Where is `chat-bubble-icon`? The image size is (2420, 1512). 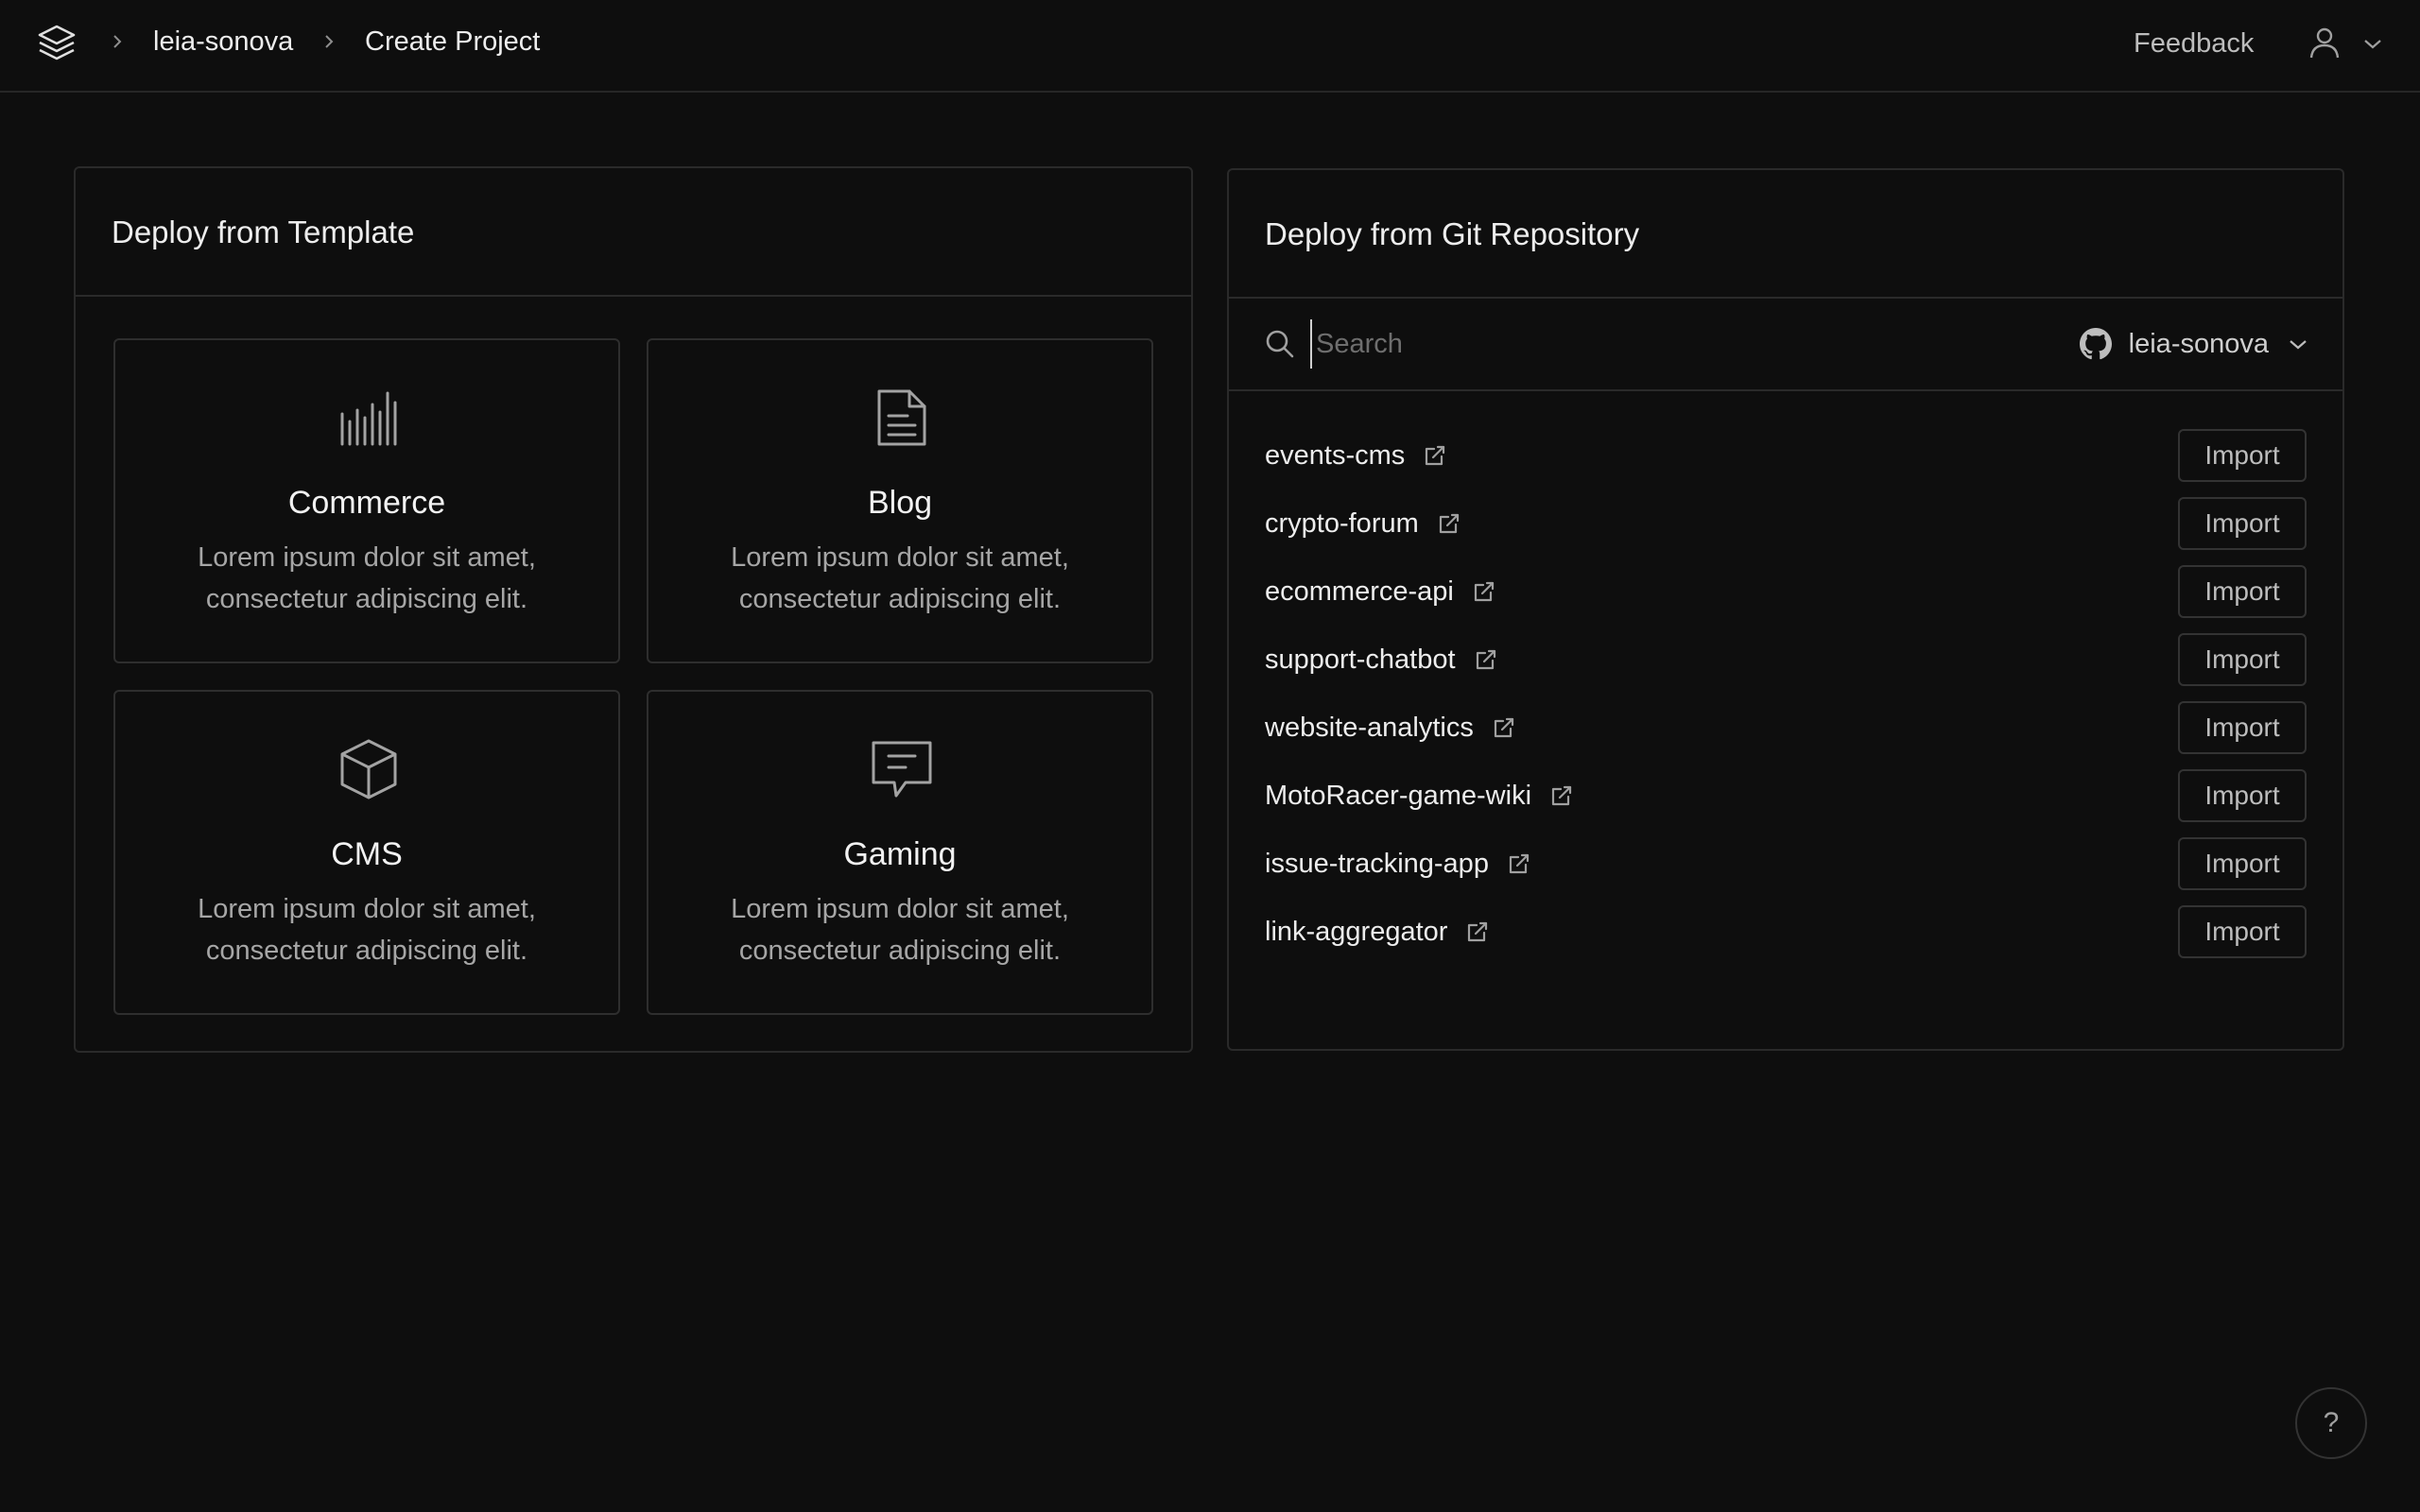 chat-bubble-icon is located at coordinates (902, 769).